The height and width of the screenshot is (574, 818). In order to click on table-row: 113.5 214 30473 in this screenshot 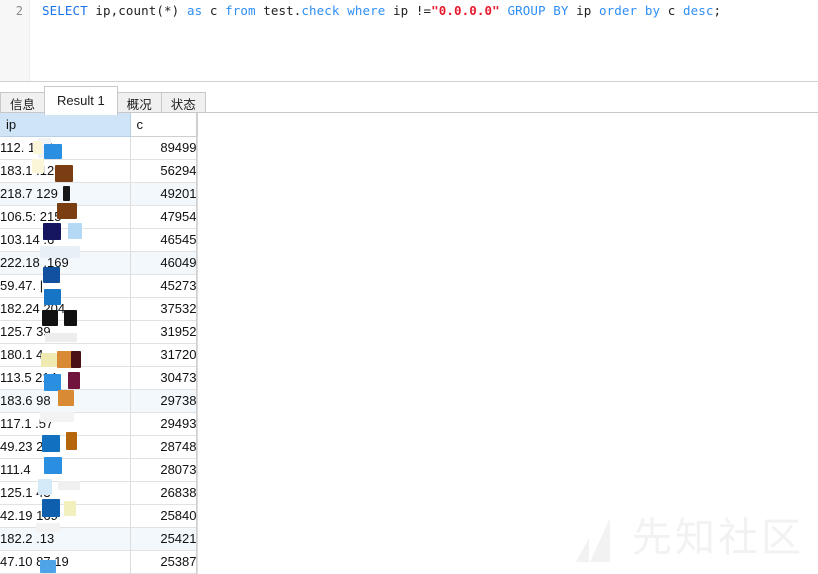, I will do `click(99, 378)`.